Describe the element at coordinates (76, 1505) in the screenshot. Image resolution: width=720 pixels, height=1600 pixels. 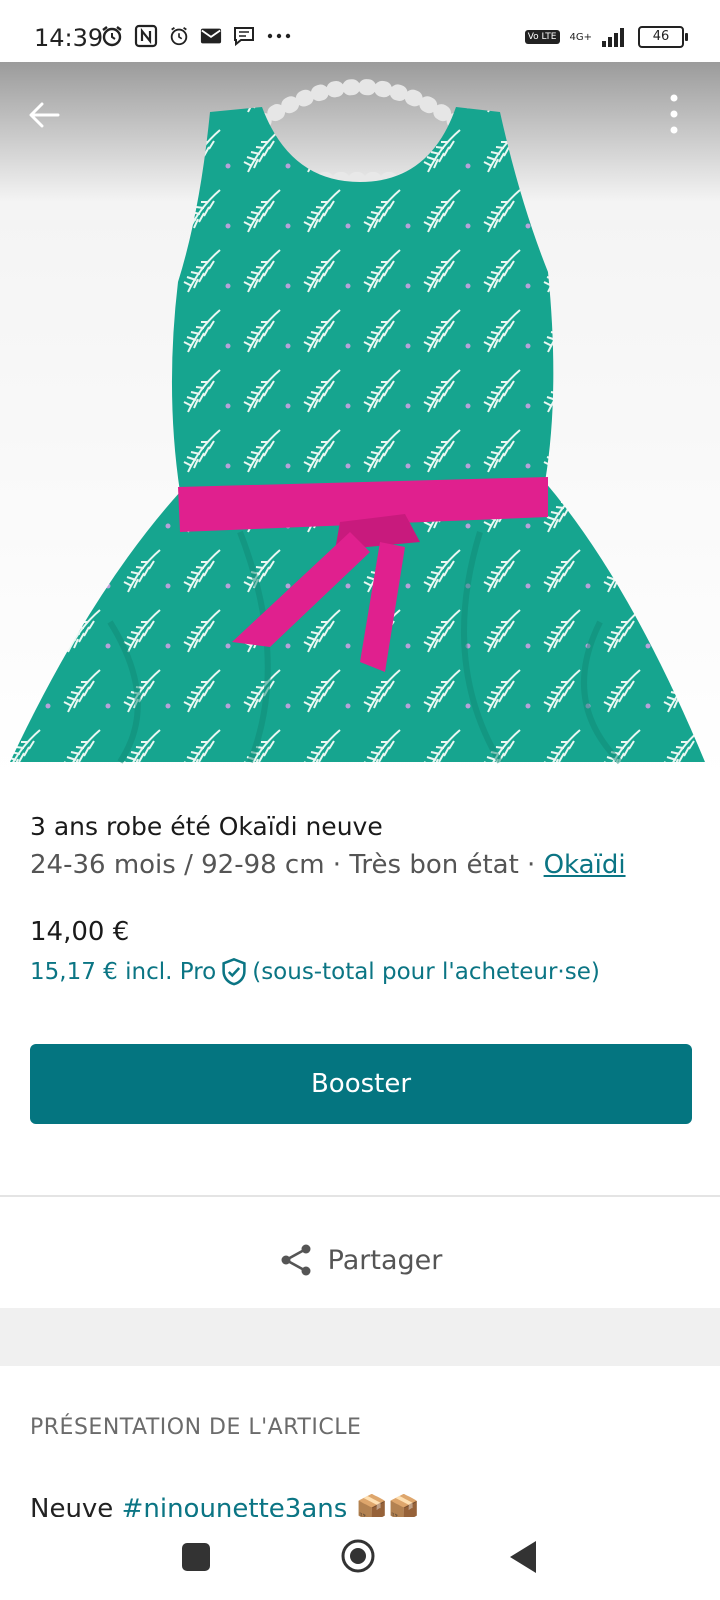
I see `description-start: Neuve` at that location.